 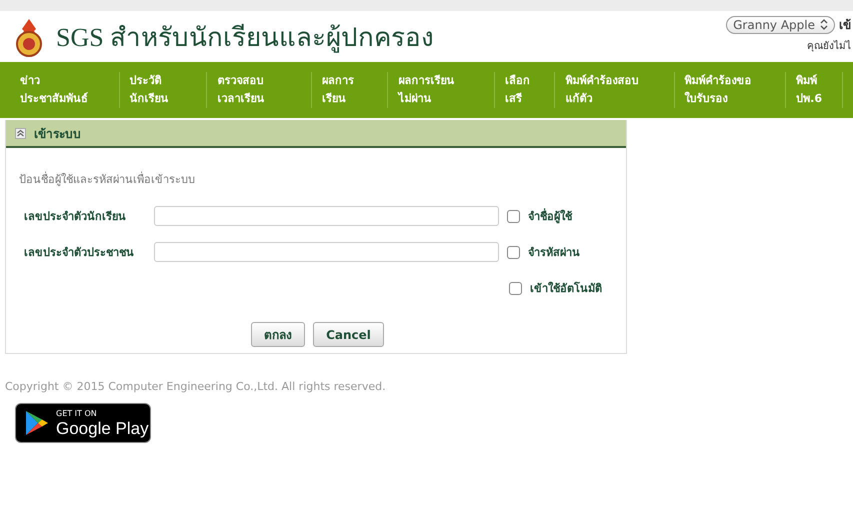 I want to click on nav-item: ผลการเรียน ไม่ผ่าน, so click(x=446, y=90).